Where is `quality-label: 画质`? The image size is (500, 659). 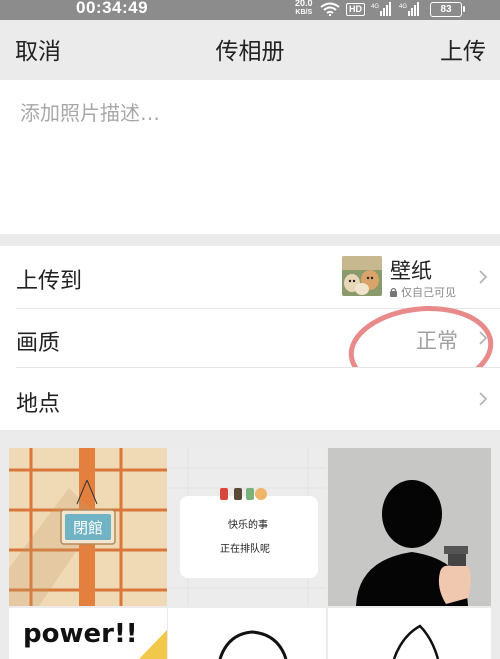 quality-label: 画质 is located at coordinates (38, 343).